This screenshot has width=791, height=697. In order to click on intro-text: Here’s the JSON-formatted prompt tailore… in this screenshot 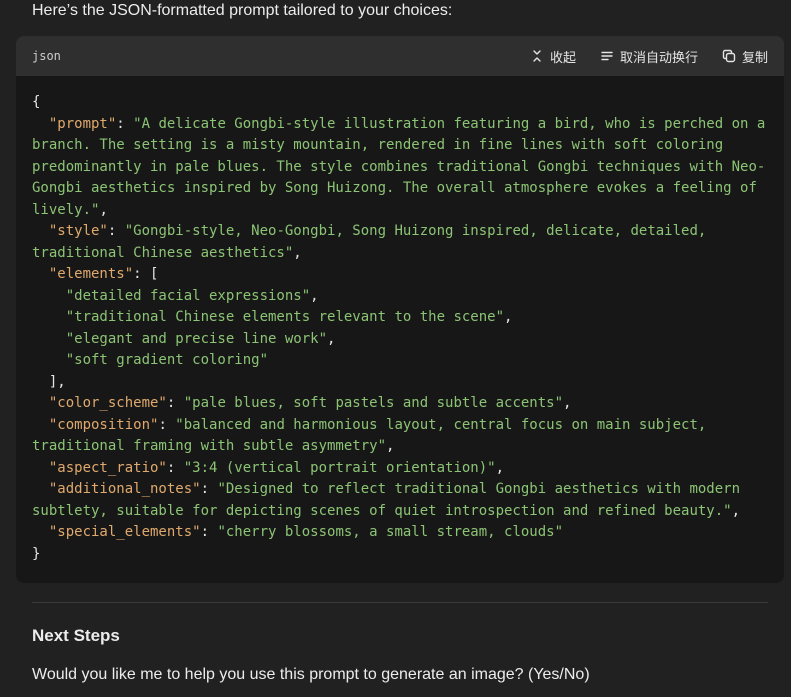, I will do `click(242, 10)`.